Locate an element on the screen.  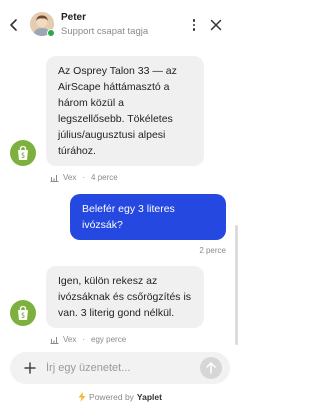
chat-header: Peter Support csapat tagja is located at coordinates (120, 25).